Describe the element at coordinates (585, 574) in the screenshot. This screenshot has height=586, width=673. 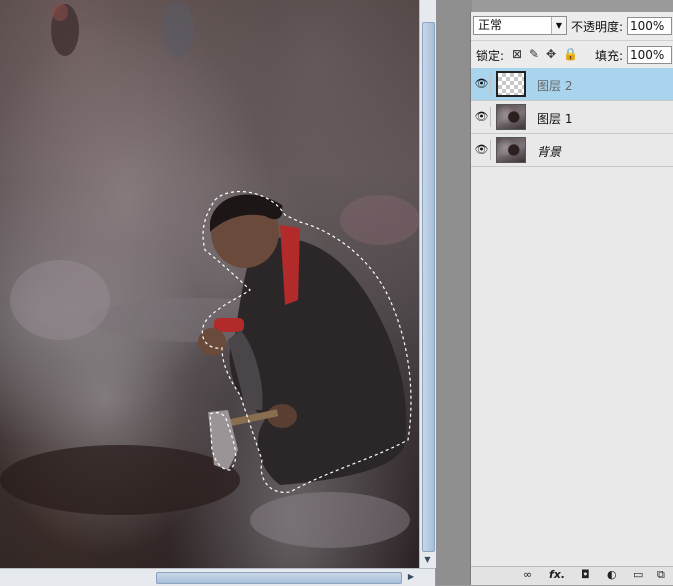
I see `mask-icon: ◘` at that location.